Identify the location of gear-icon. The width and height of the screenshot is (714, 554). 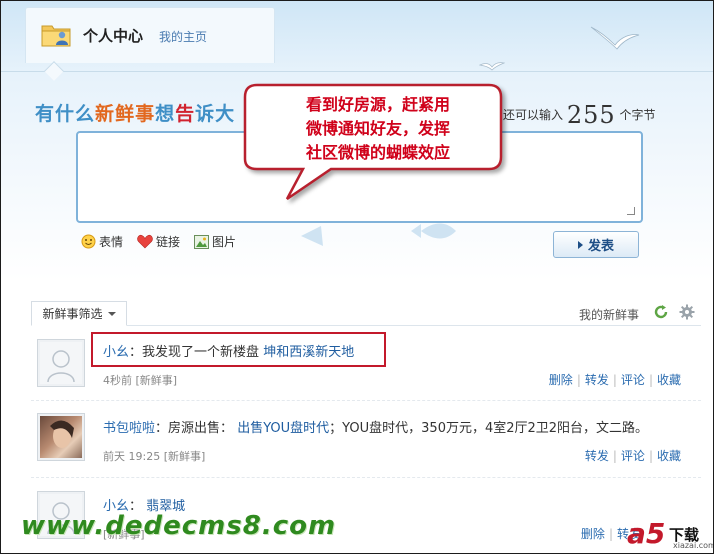
(687, 312).